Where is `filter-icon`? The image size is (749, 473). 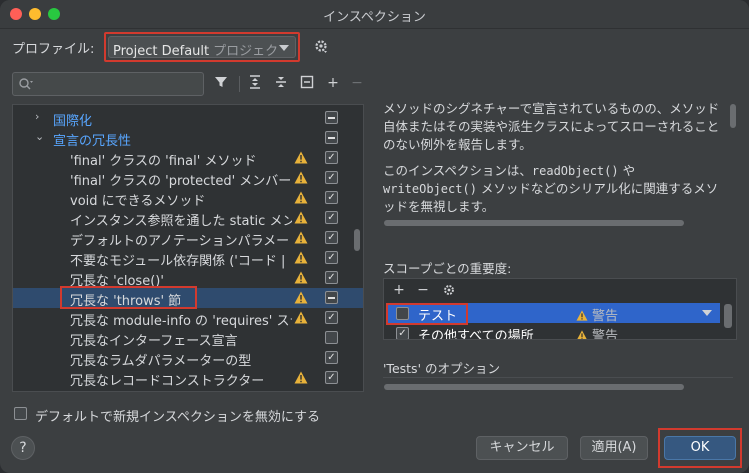 filter-icon is located at coordinates (221, 83).